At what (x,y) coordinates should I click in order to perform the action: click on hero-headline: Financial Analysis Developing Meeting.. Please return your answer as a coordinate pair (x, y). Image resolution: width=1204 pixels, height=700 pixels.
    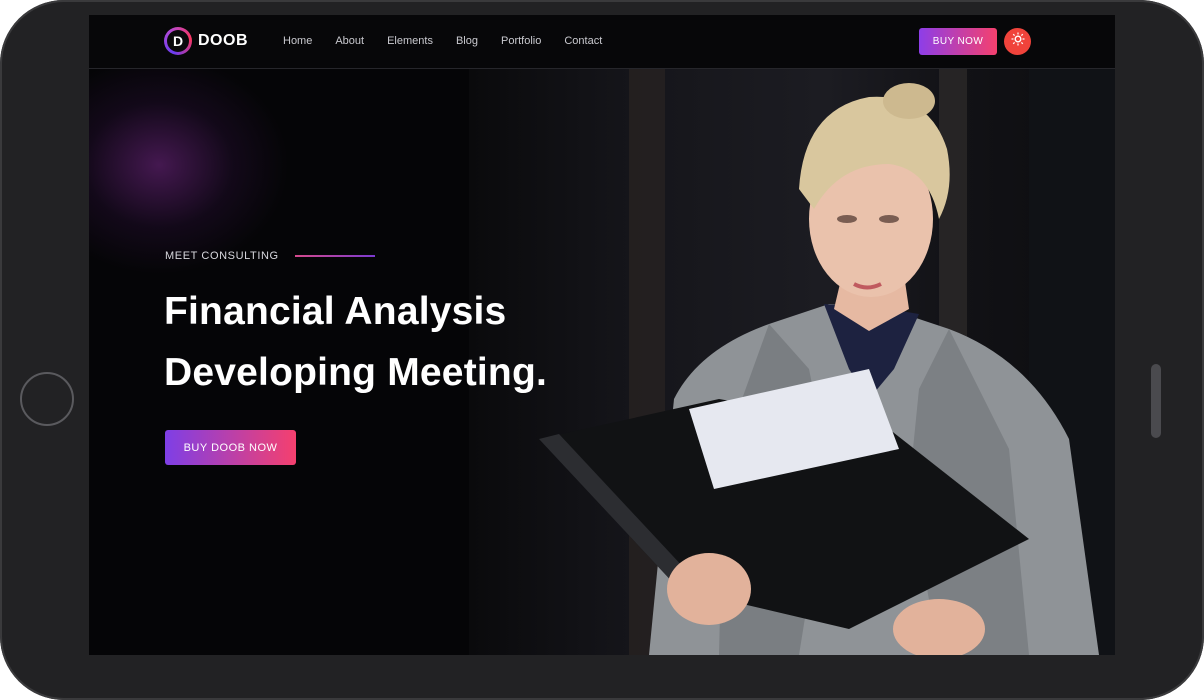
    Looking at the image, I should click on (355, 342).